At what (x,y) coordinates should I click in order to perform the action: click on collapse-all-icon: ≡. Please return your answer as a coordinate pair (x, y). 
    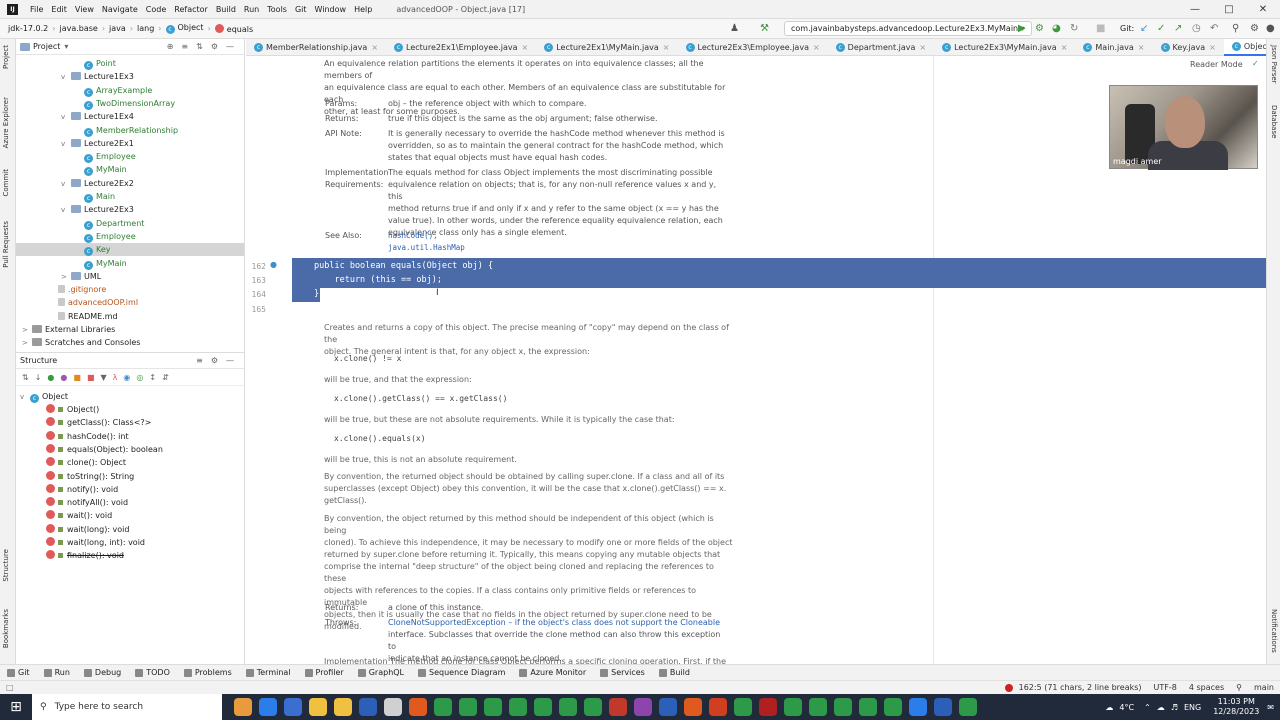
    Looking at the image, I should click on (184, 46).